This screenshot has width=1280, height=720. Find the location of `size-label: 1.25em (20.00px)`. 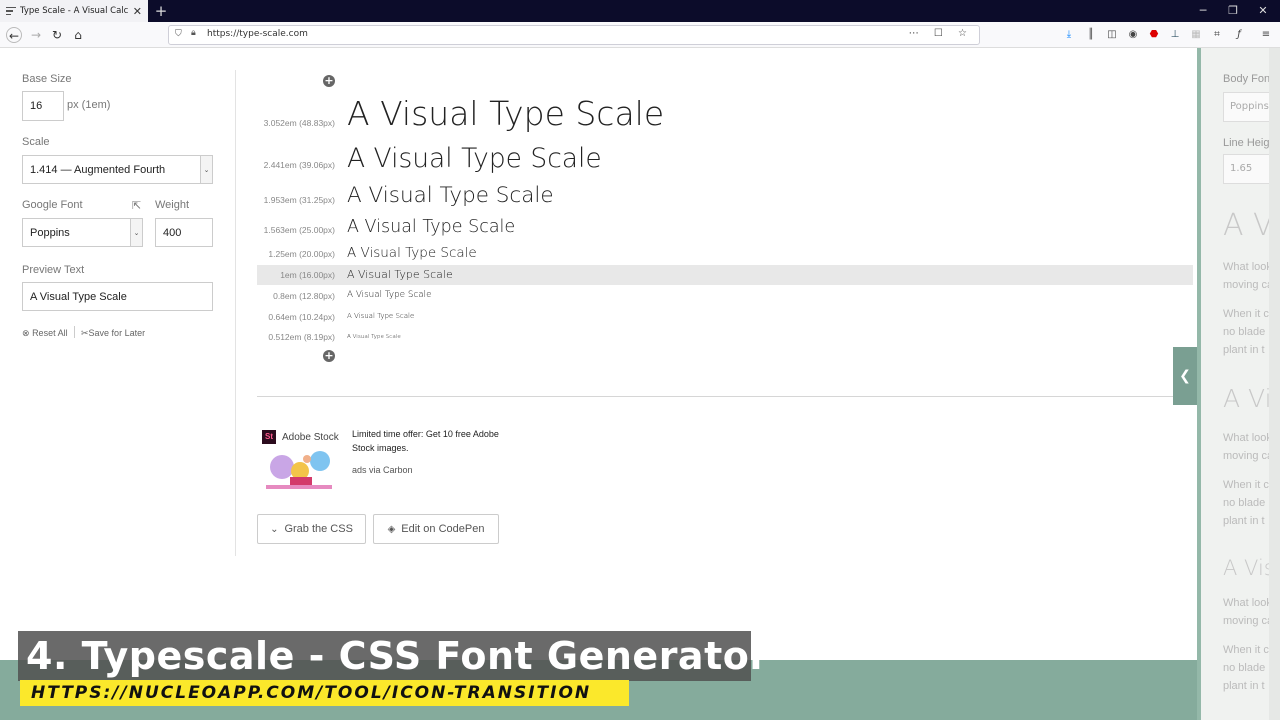

size-label: 1.25em (20.00px) is located at coordinates (301, 254).